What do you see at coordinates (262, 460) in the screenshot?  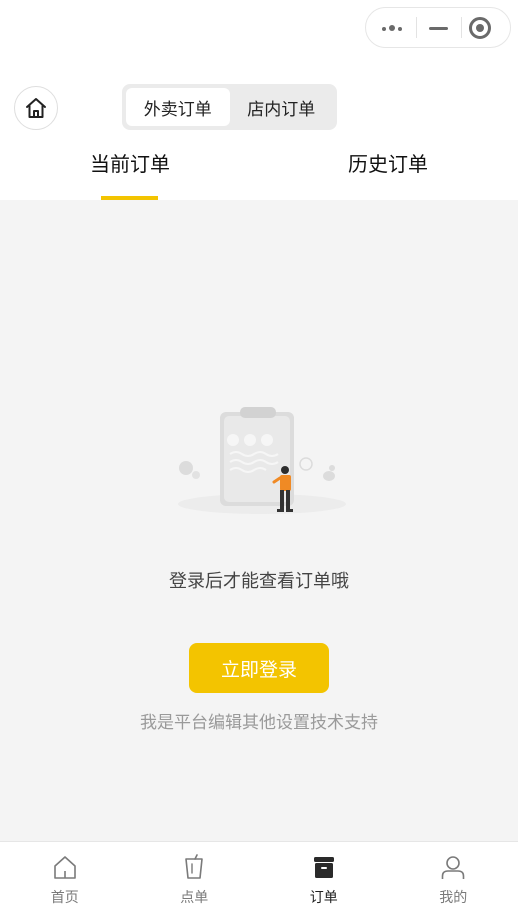 I see `empty-orders-illustration` at bounding box center [262, 460].